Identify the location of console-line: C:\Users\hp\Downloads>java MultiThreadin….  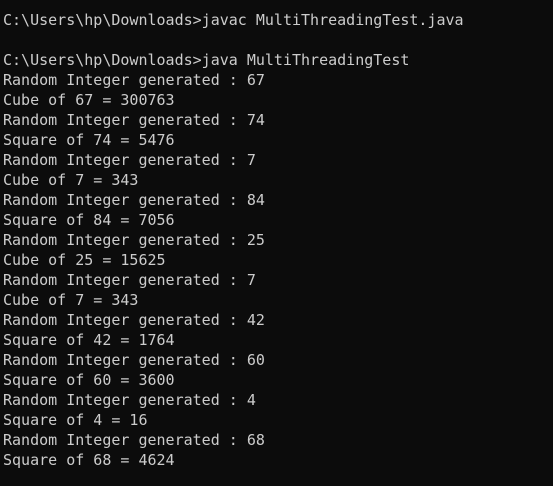
(206, 60).